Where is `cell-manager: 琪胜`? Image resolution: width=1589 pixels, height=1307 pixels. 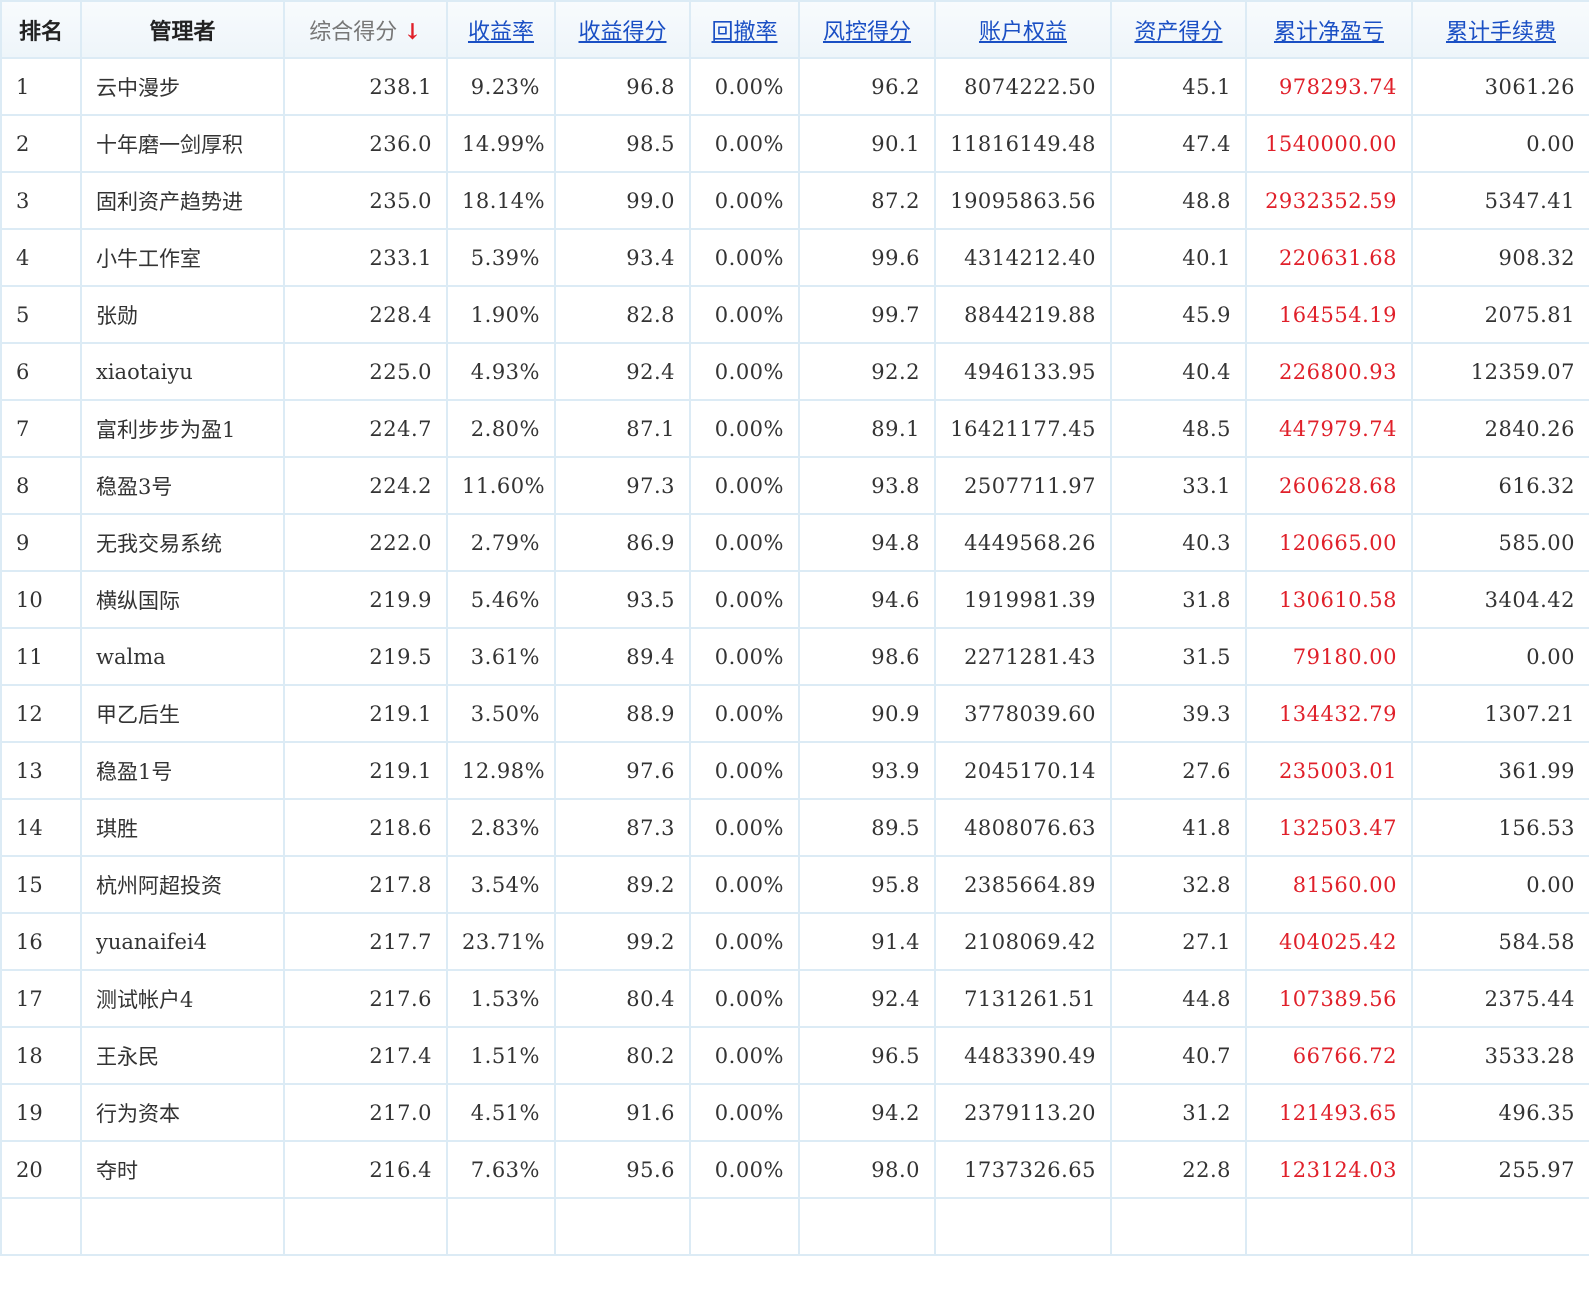
cell-manager: 琪胜 is located at coordinates (182, 827).